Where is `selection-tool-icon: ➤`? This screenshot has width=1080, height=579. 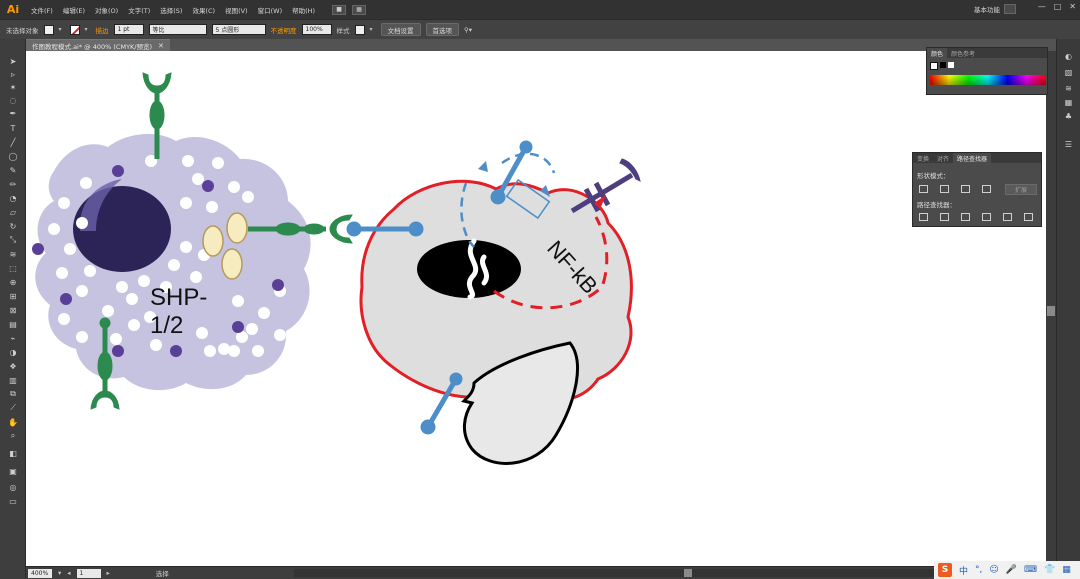 selection-tool-icon: ➤ is located at coordinates (13, 61).